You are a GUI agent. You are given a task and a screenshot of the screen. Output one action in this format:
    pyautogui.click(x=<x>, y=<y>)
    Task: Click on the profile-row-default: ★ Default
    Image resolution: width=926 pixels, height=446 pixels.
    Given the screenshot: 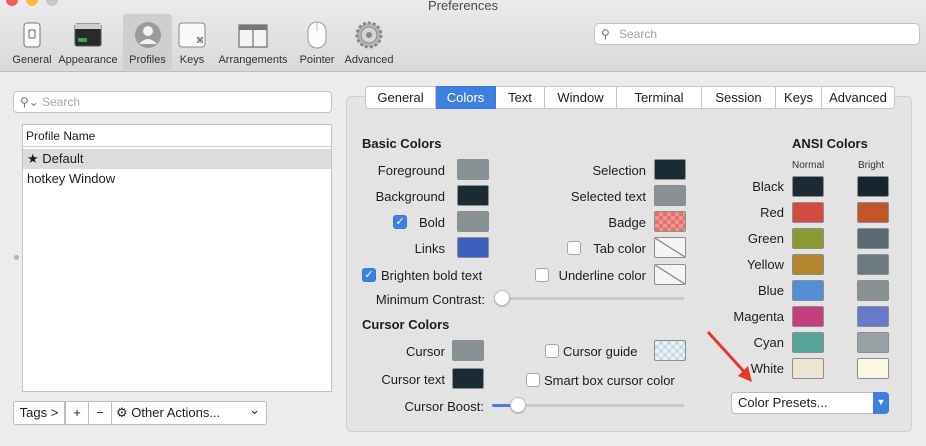 What is the action you would take?
    pyautogui.click(x=177, y=159)
    